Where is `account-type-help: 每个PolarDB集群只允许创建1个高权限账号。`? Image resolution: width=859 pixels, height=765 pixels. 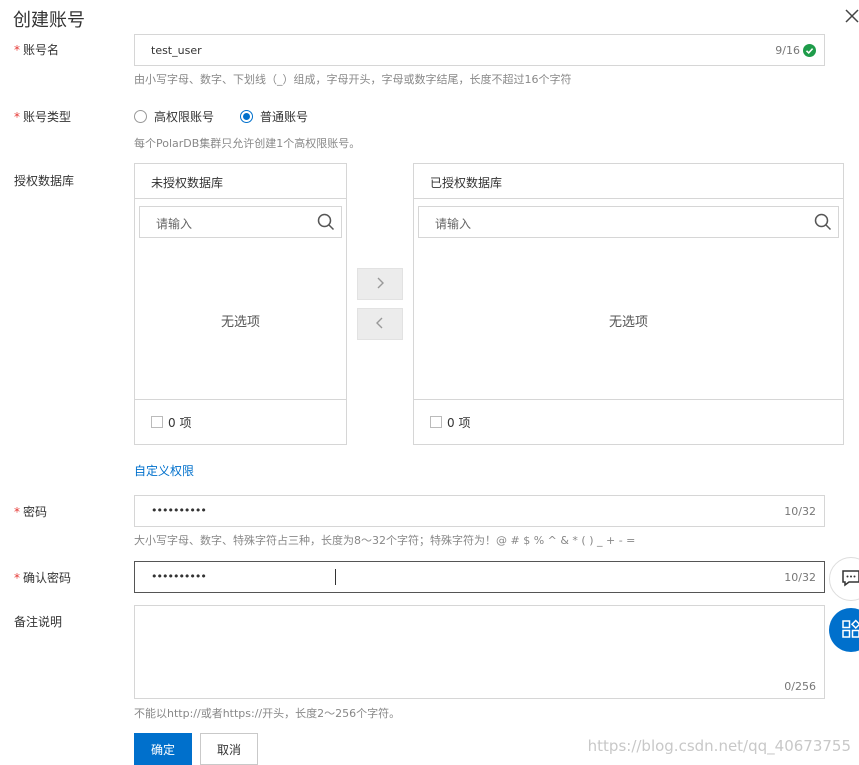 account-type-help: 每个PolarDB集群只允许创建1个高权限账号。 is located at coordinates (247, 143).